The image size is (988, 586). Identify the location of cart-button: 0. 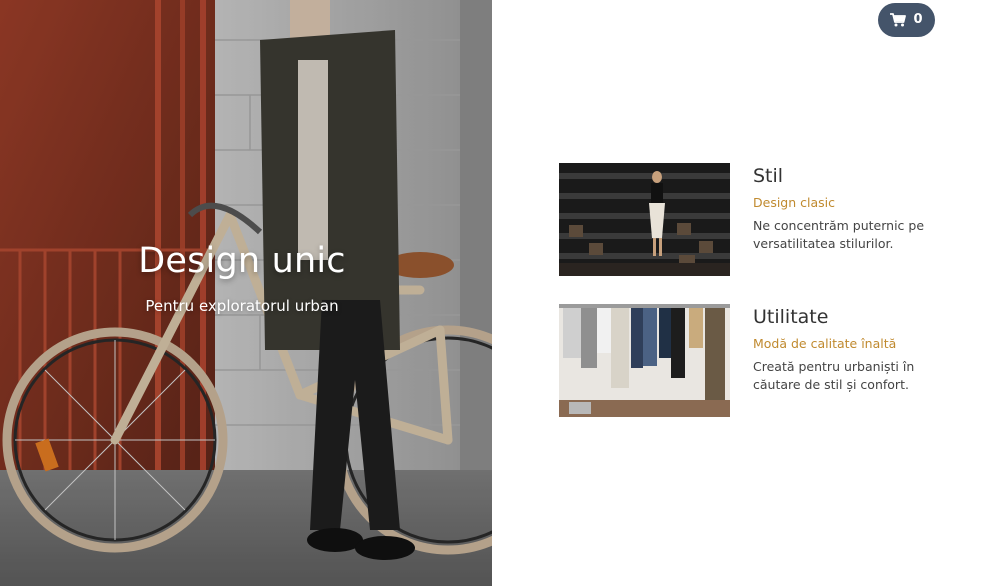
(906, 20).